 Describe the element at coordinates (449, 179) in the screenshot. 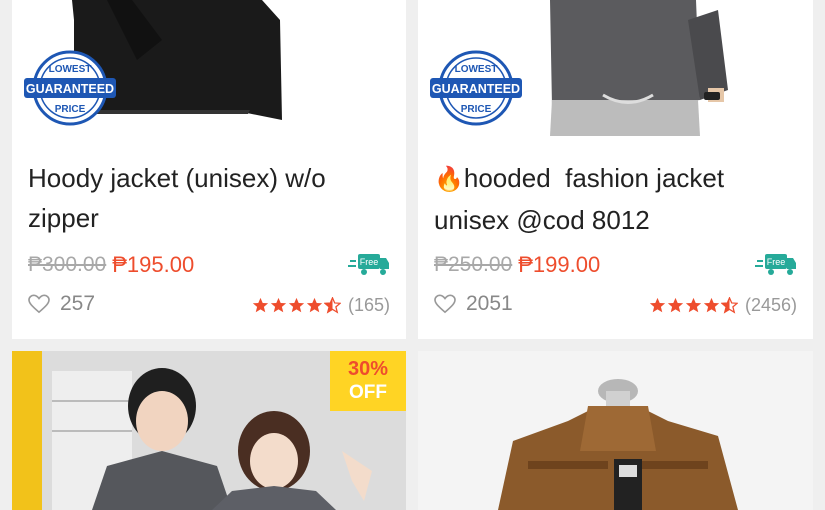

I see `fire-emoji: 🔥` at that location.